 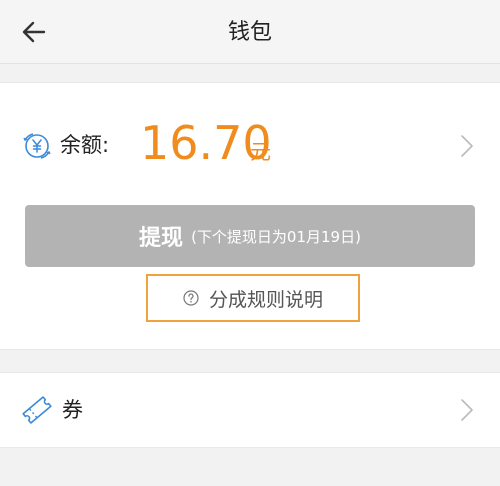 I want to click on withdraw-button: 提现 (下个提现日为01月19日), so click(x=250, y=236).